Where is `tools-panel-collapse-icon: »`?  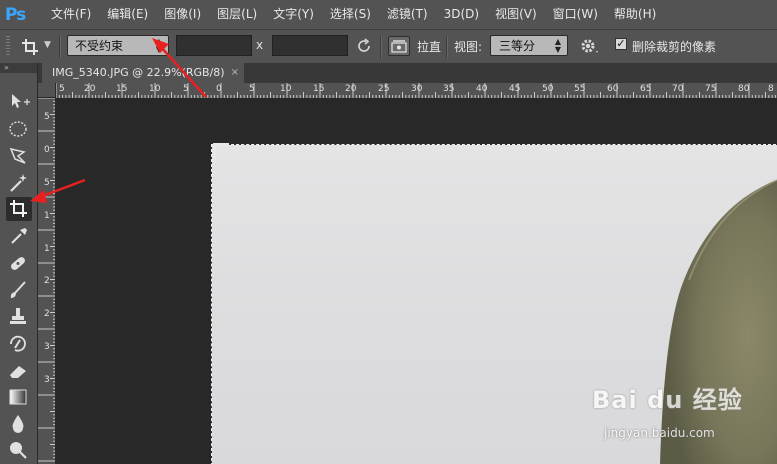
tools-panel-collapse-icon: » is located at coordinates (18, 68).